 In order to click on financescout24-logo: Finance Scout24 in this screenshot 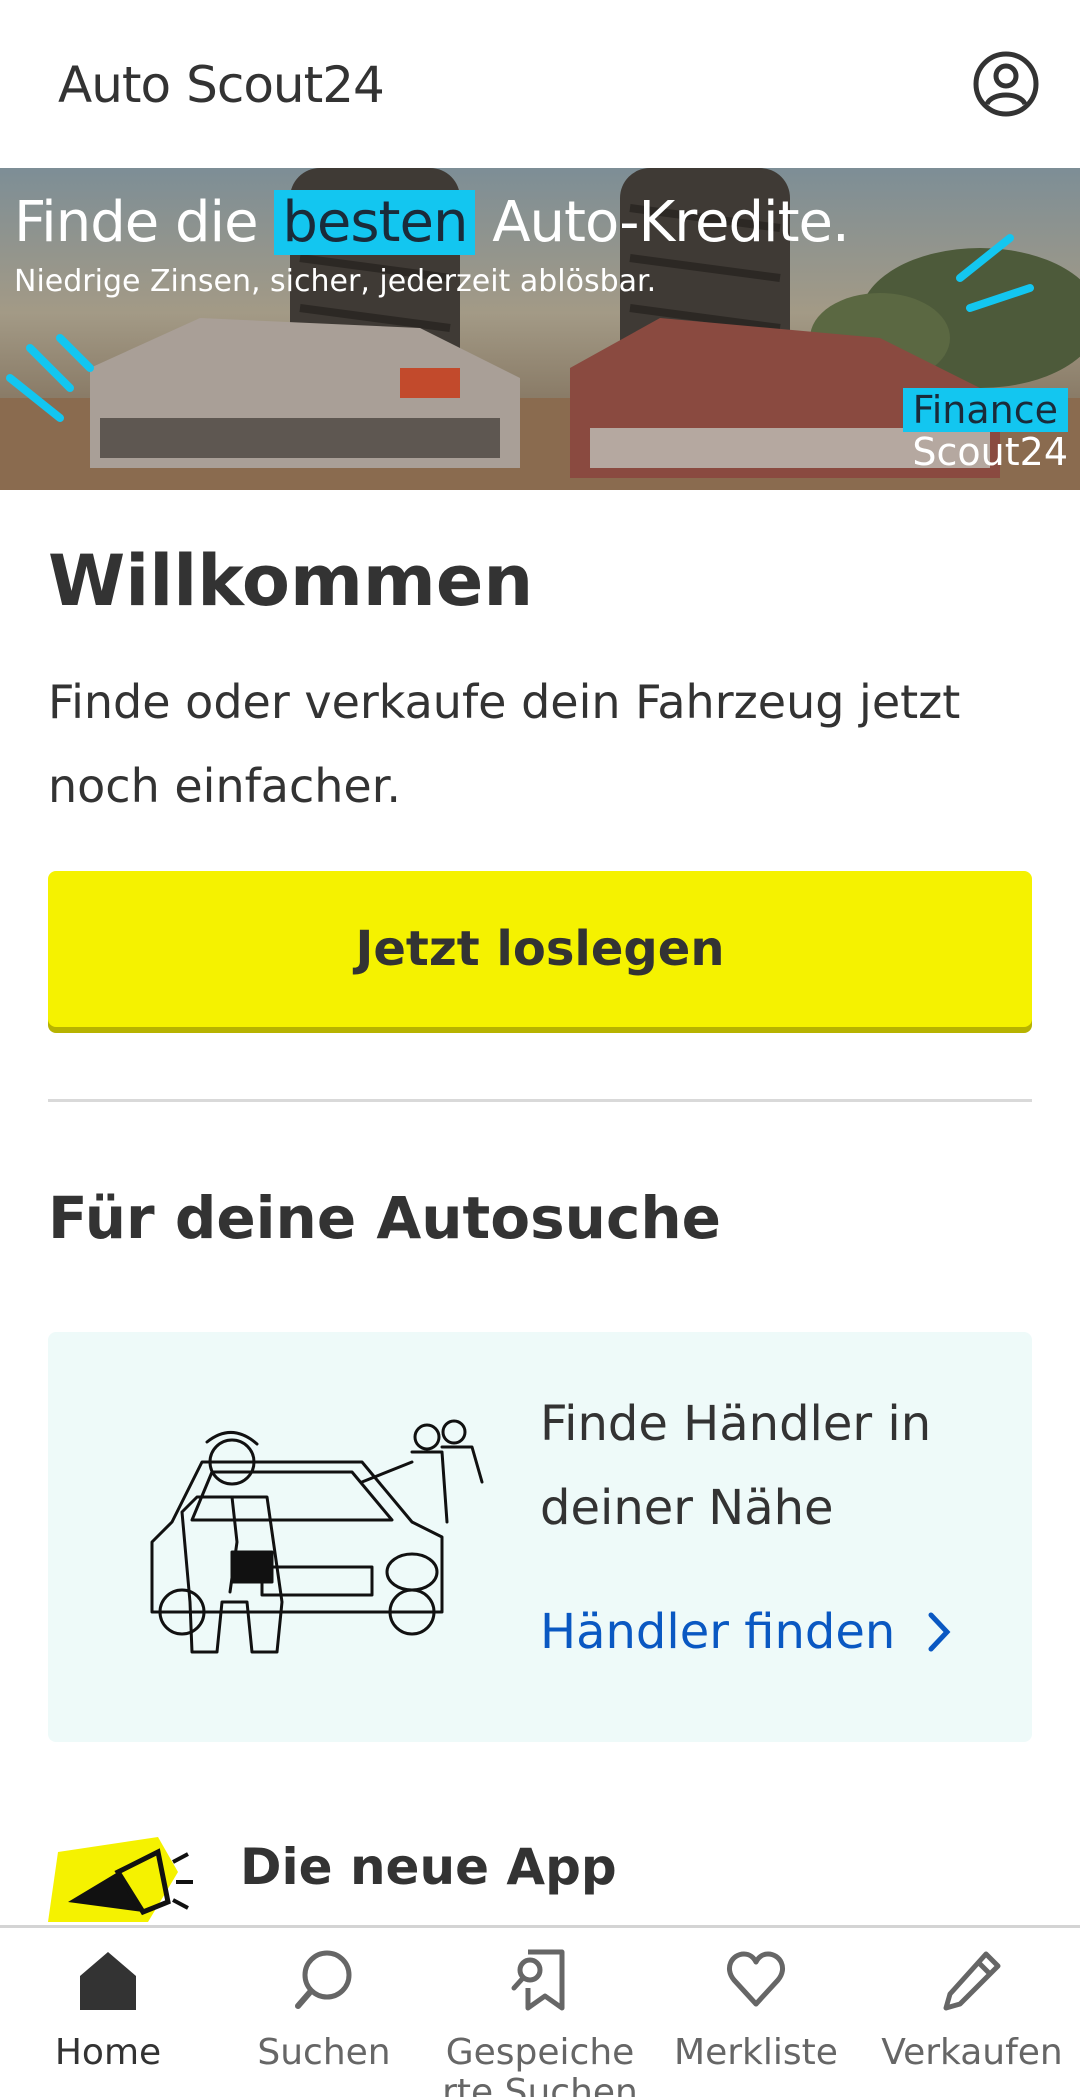, I will do `click(985, 431)`.